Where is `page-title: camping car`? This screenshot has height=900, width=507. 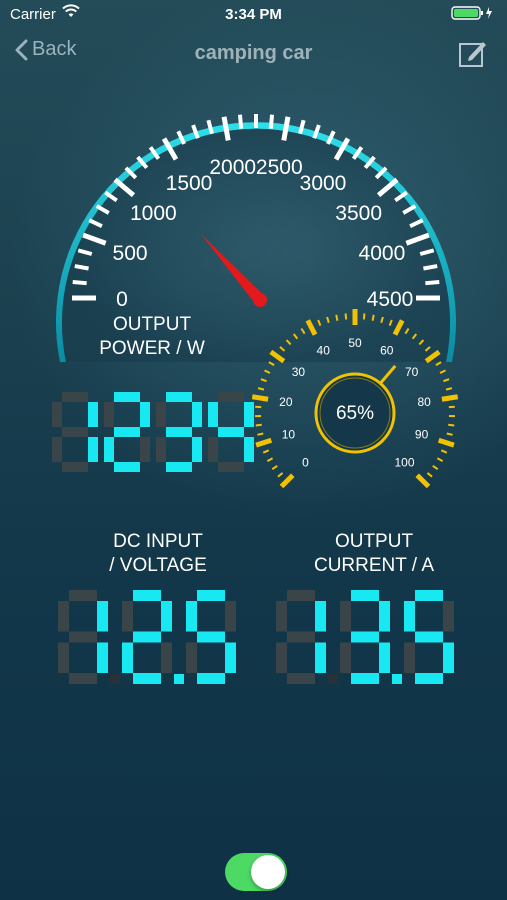 page-title: camping car is located at coordinates (253, 53).